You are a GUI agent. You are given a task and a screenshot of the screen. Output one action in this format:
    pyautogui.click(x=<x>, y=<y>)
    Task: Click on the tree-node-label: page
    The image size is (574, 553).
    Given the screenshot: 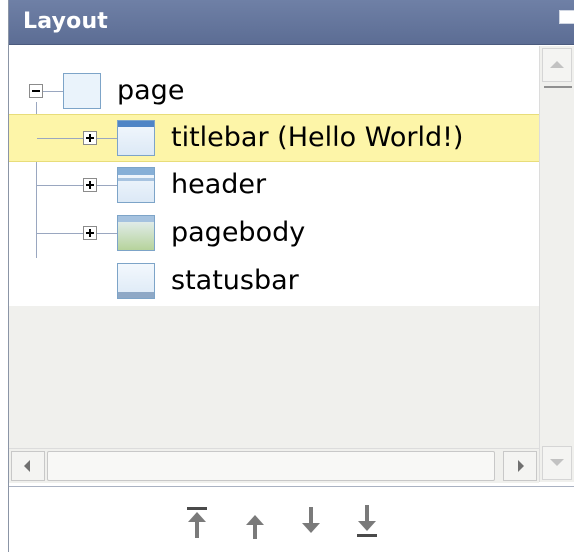 What is the action you would take?
    pyautogui.click(x=151, y=90)
    